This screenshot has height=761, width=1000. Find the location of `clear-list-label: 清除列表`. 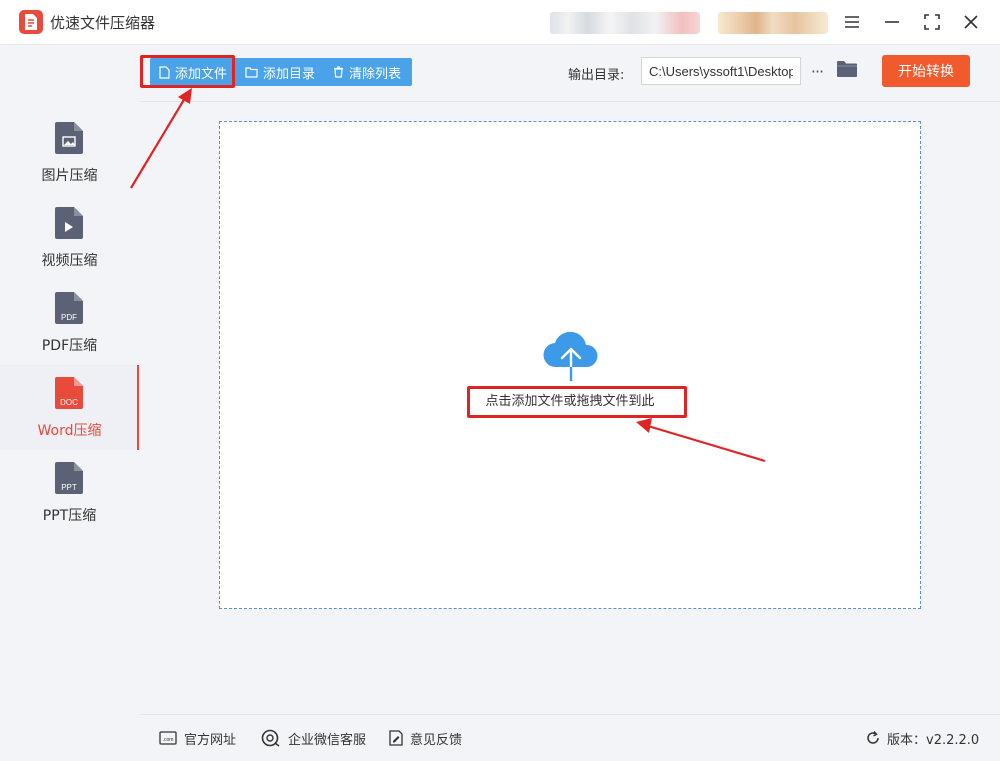

clear-list-label: 清除列表 is located at coordinates (375, 74).